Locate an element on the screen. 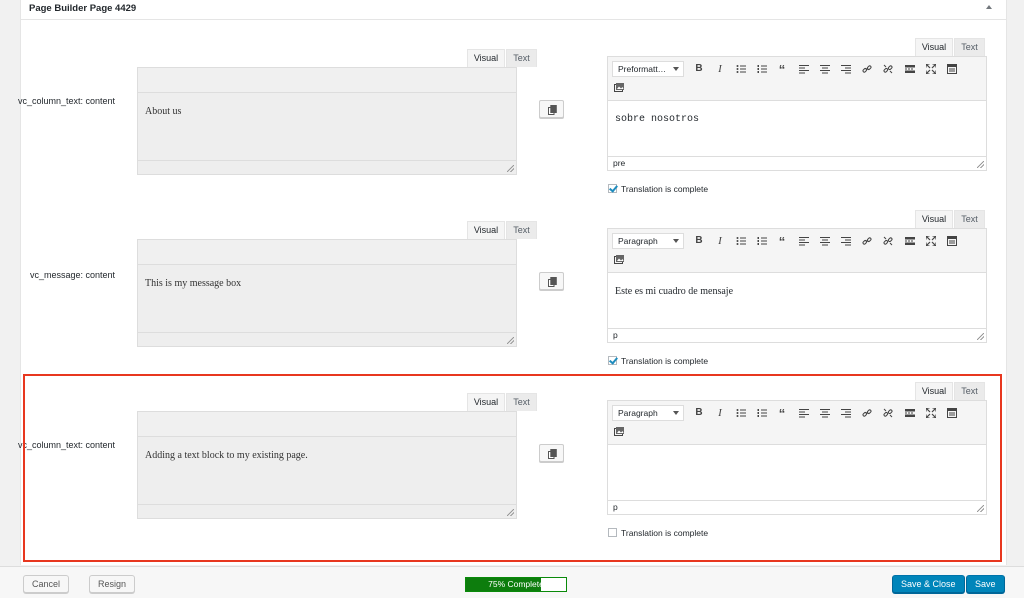  save-and-close-button: Save & Close is located at coordinates (928, 584).